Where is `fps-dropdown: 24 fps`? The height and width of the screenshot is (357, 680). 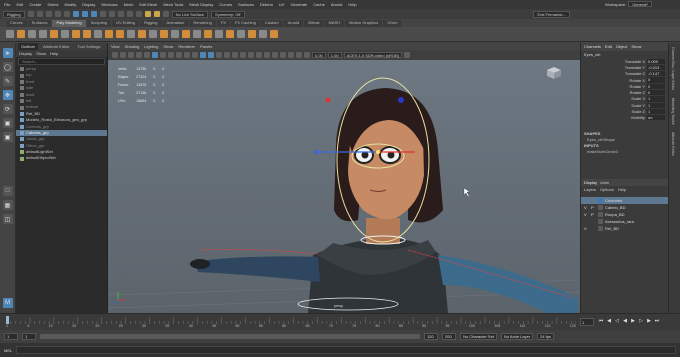
fps-dropdown: 24 fps is located at coordinates (546, 336).